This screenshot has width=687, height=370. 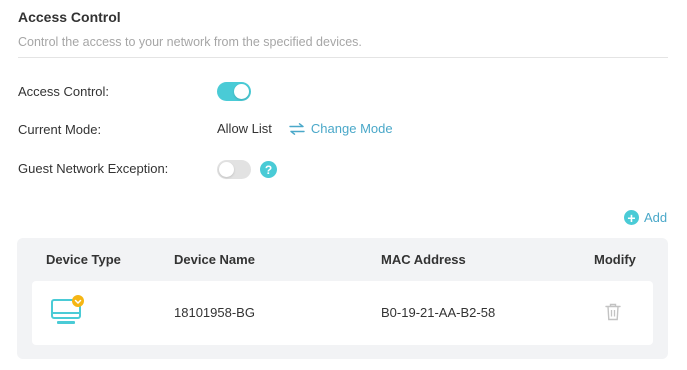 I want to click on change-mode-link: Change Mode, so click(x=341, y=128).